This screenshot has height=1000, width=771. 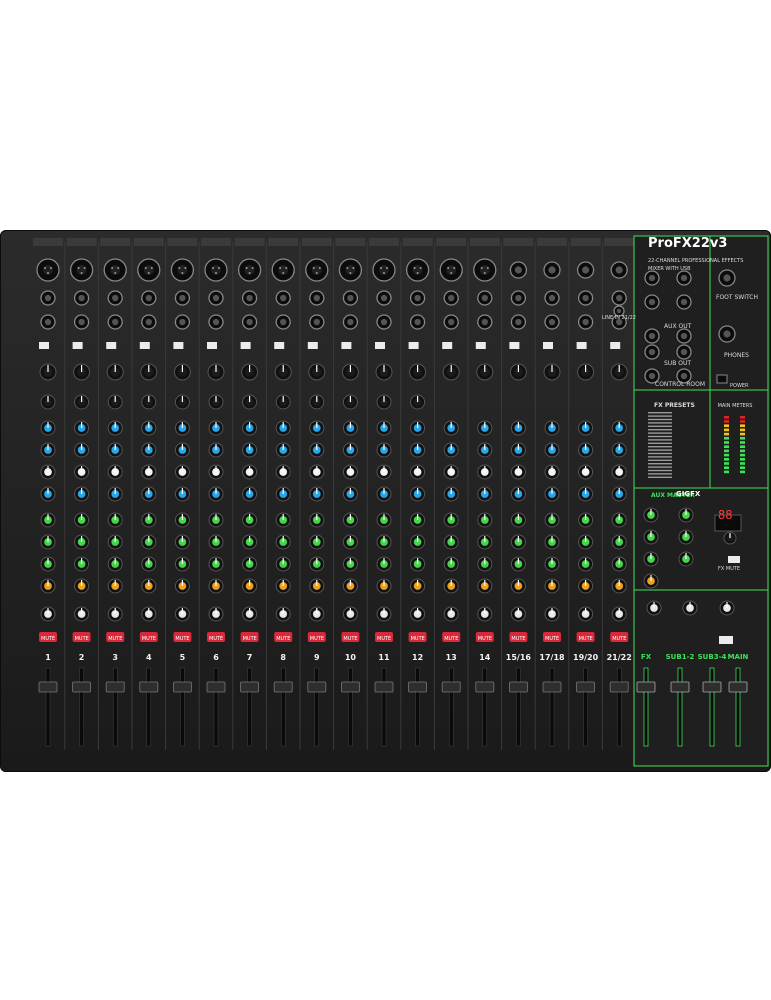 What do you see at coordinates (82, 450) in the screenshot?
I see `ch-2-eq-mid-knob` at bounding box center [82, 450].